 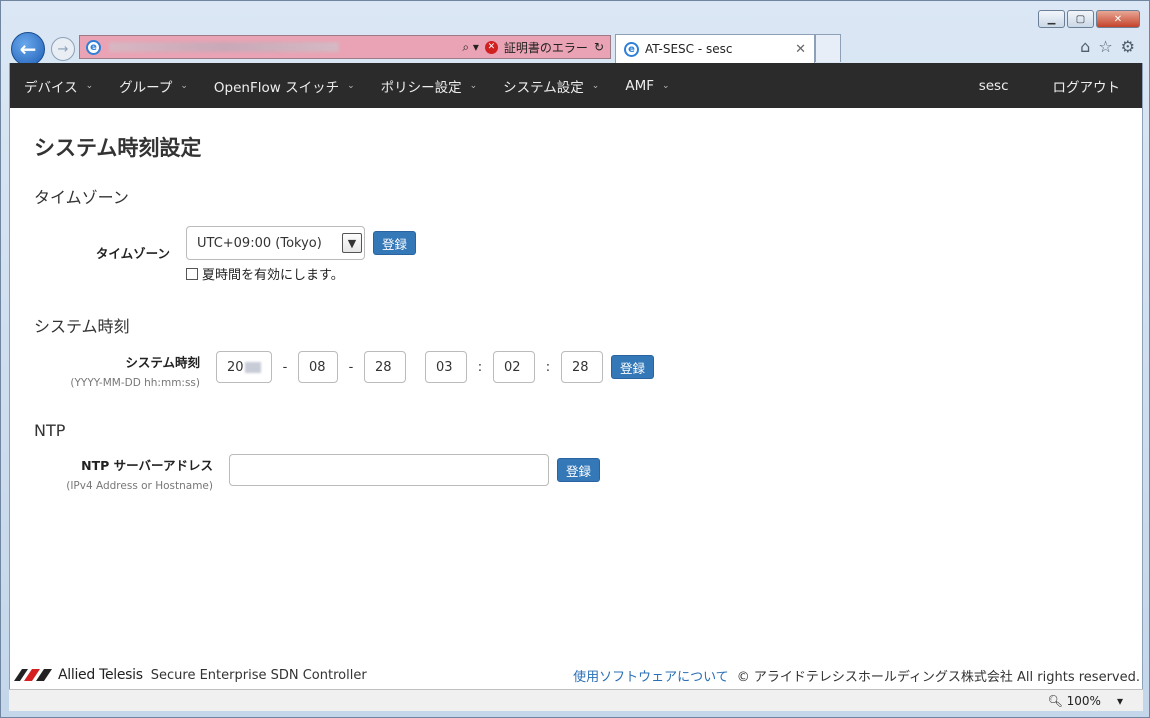 I want to click on nav-label: OpenFlow スイッチ, so click(x=276, y=87).